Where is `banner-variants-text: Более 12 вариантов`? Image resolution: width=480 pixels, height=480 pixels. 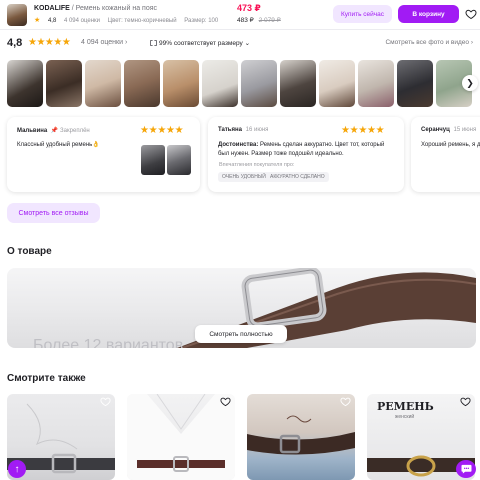 banner-variants-text: Более 12 вариантов is located at coordinates (108, 342).